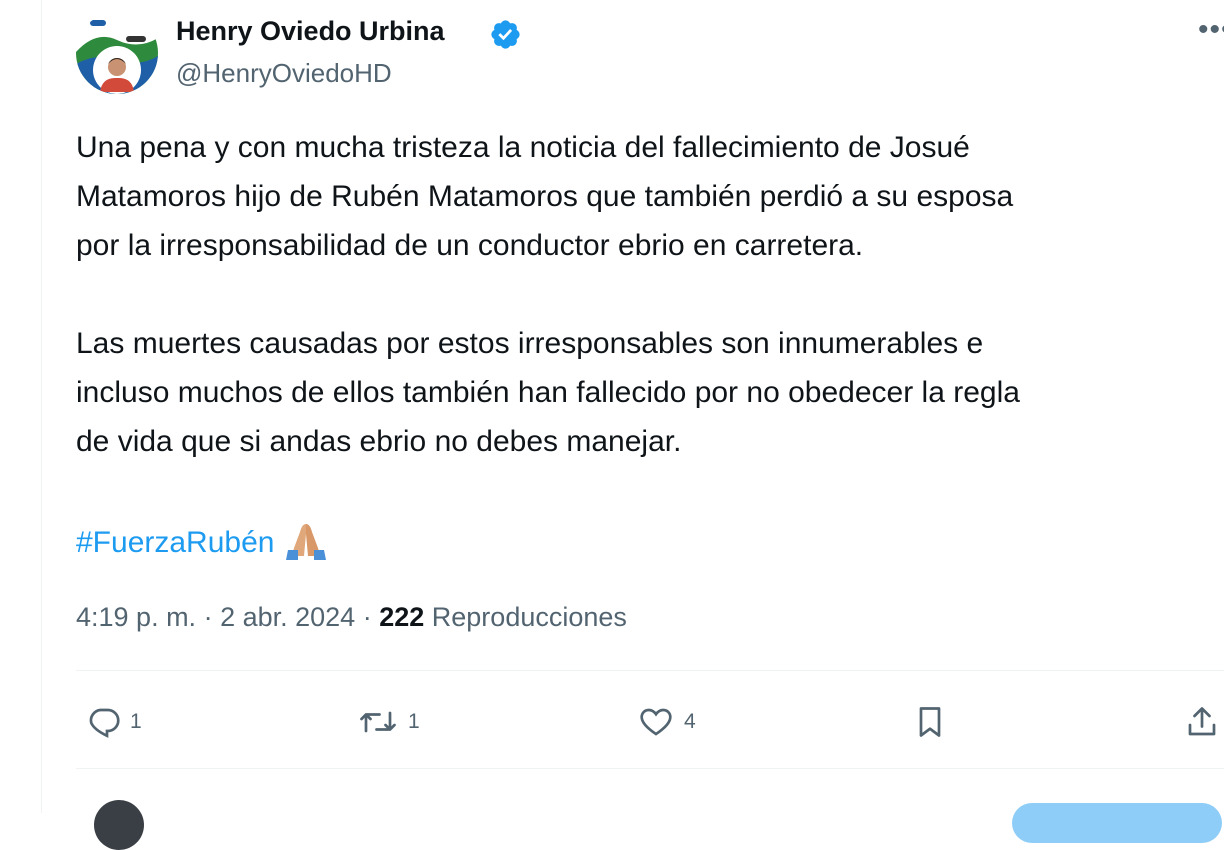  I want to click on bookmark-icon, so click(930, 722).